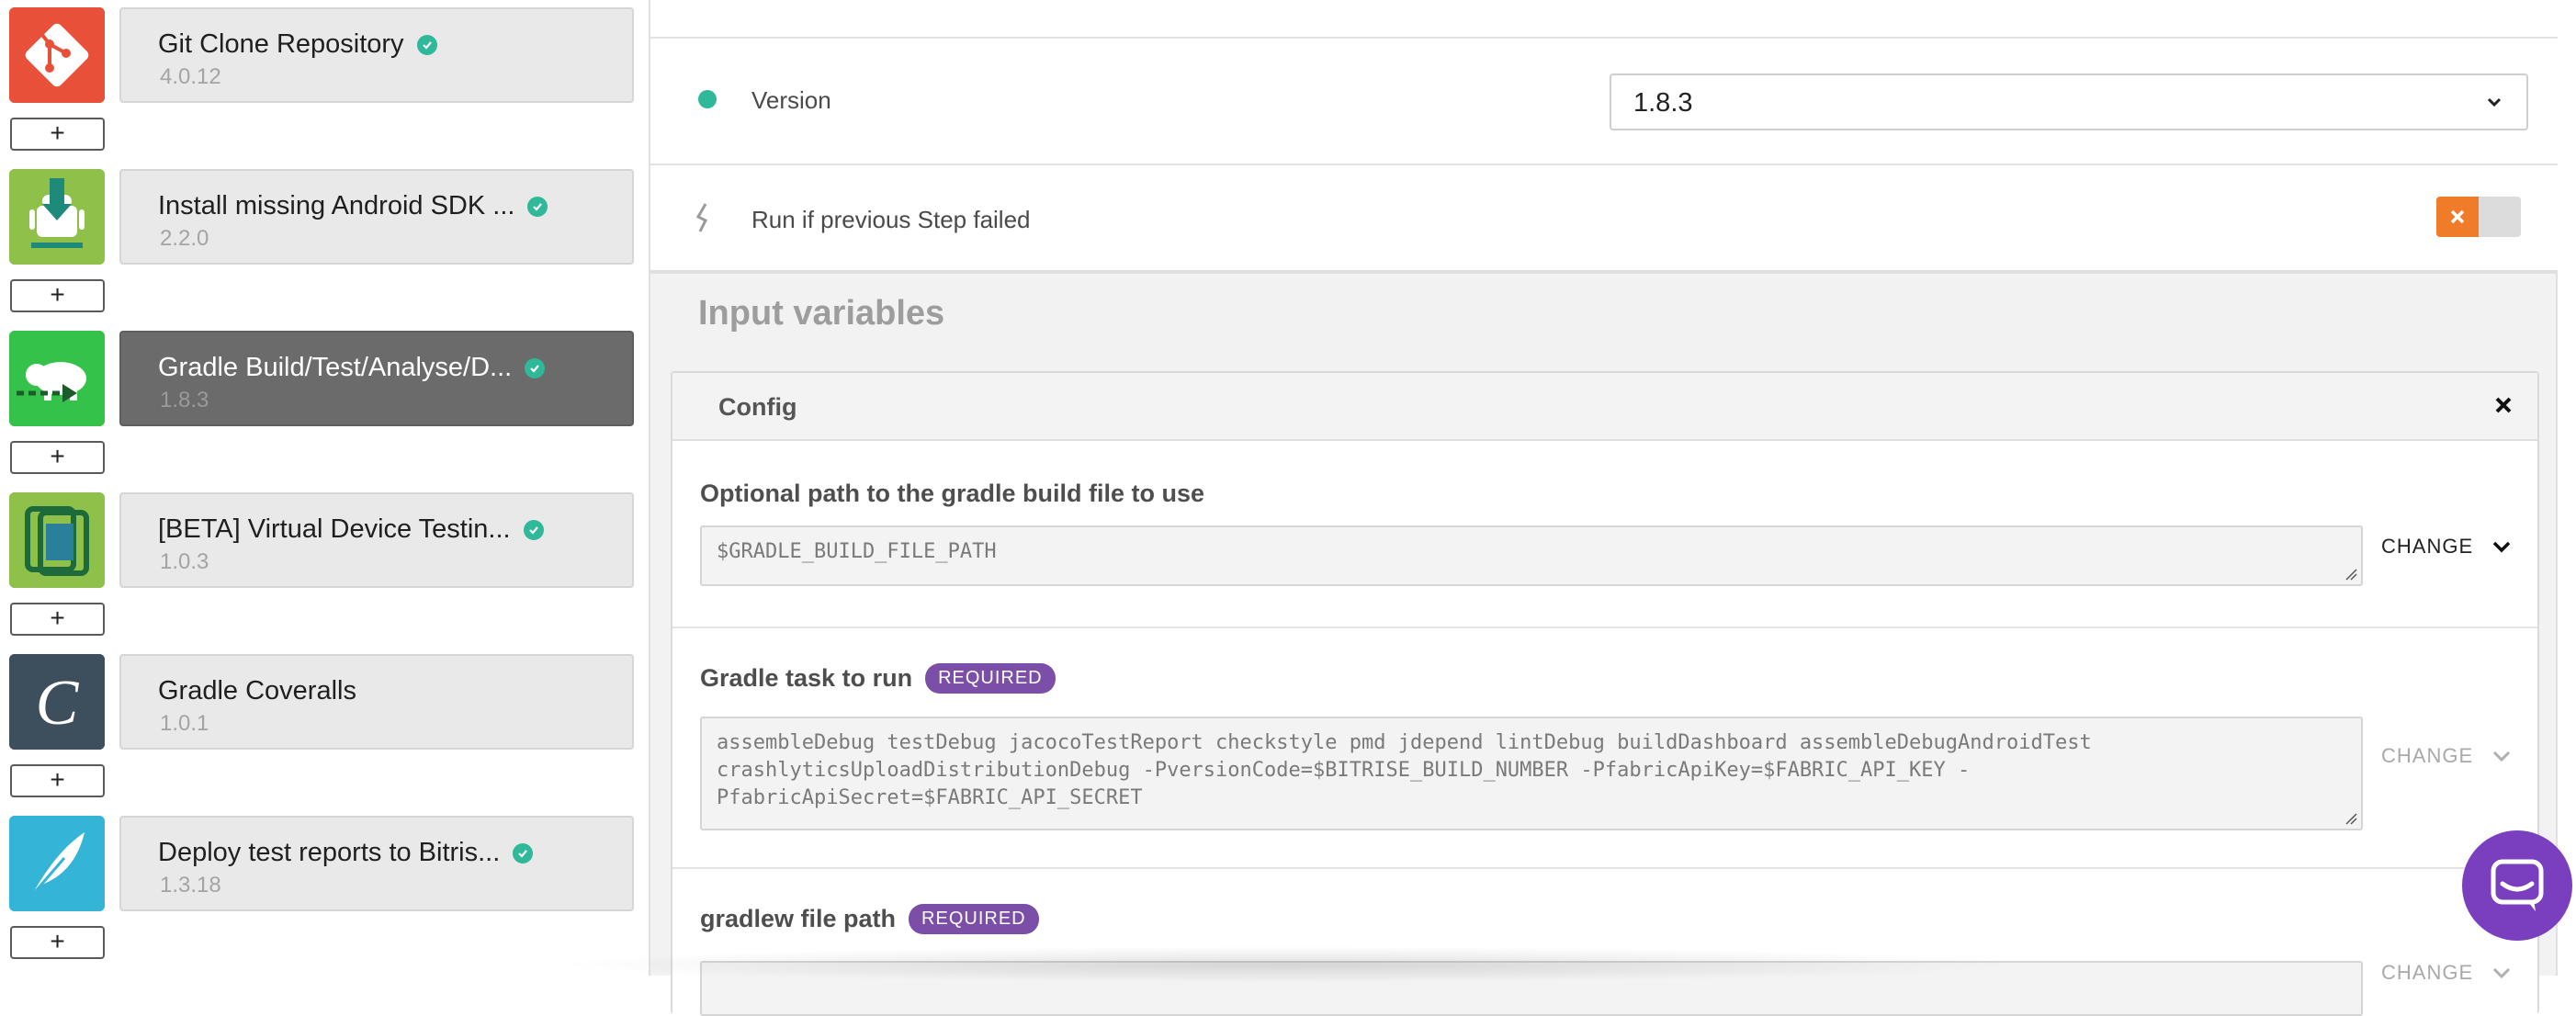 This screenshot has height=1016, width=2576. I want to click on gradle-elephant-icon, so click(57, 379).